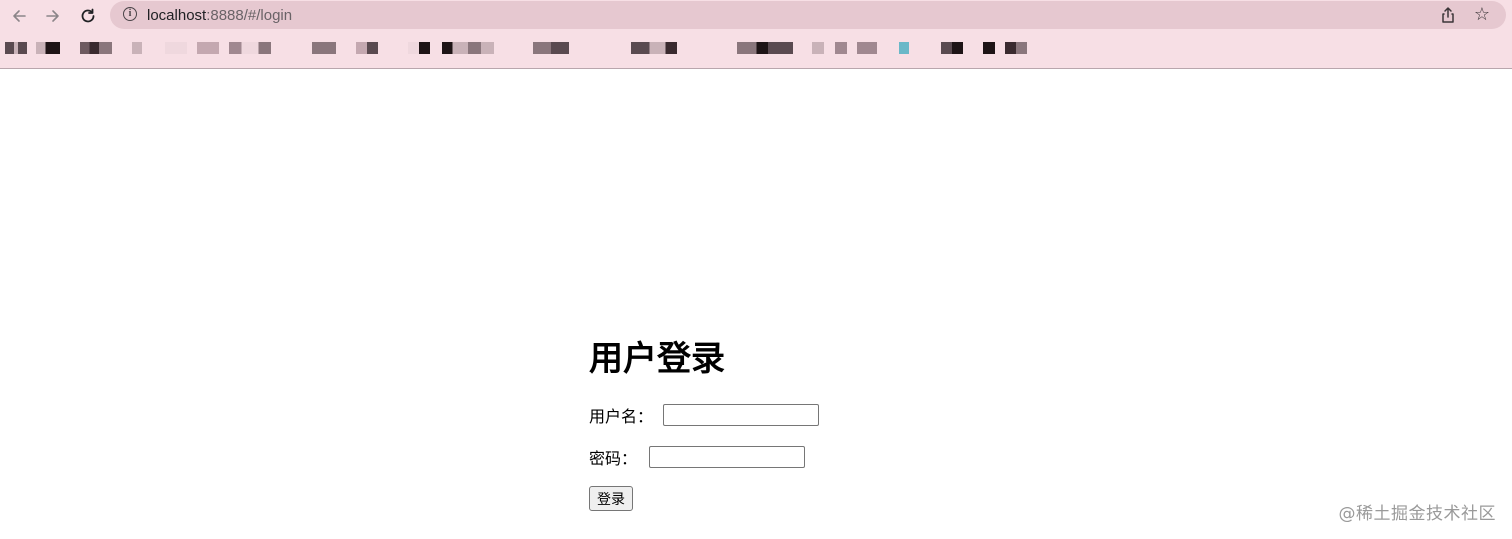  What do you see at coordinates (1482, 15) in the screenshot?
I see `star-icon: ☆` at bounding box center [1482, 15].